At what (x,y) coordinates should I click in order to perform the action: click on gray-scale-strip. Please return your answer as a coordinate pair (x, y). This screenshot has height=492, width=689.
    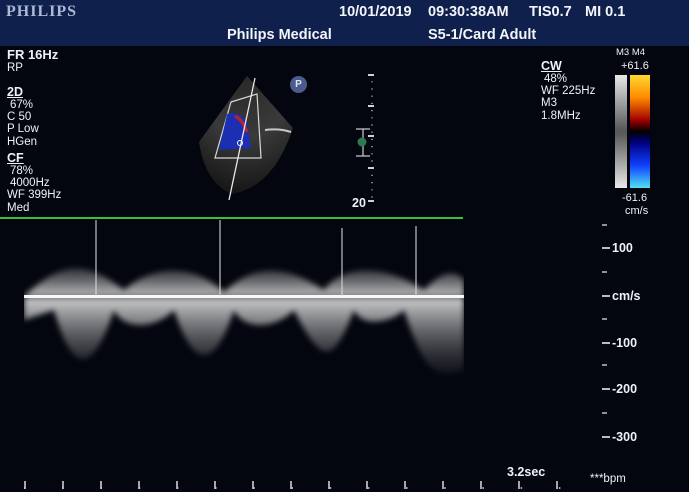
    Looking at the image, I should click on (621, 131).